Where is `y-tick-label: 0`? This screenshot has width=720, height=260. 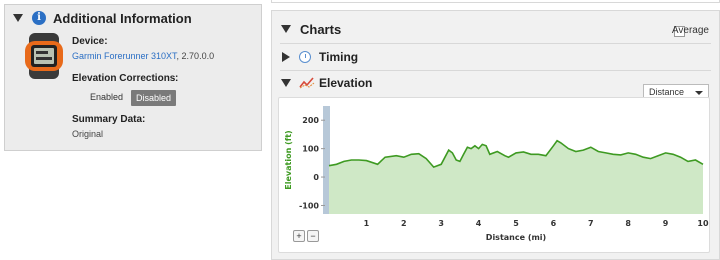 y-tick-label: 0 is located at coordinates (316, 177).